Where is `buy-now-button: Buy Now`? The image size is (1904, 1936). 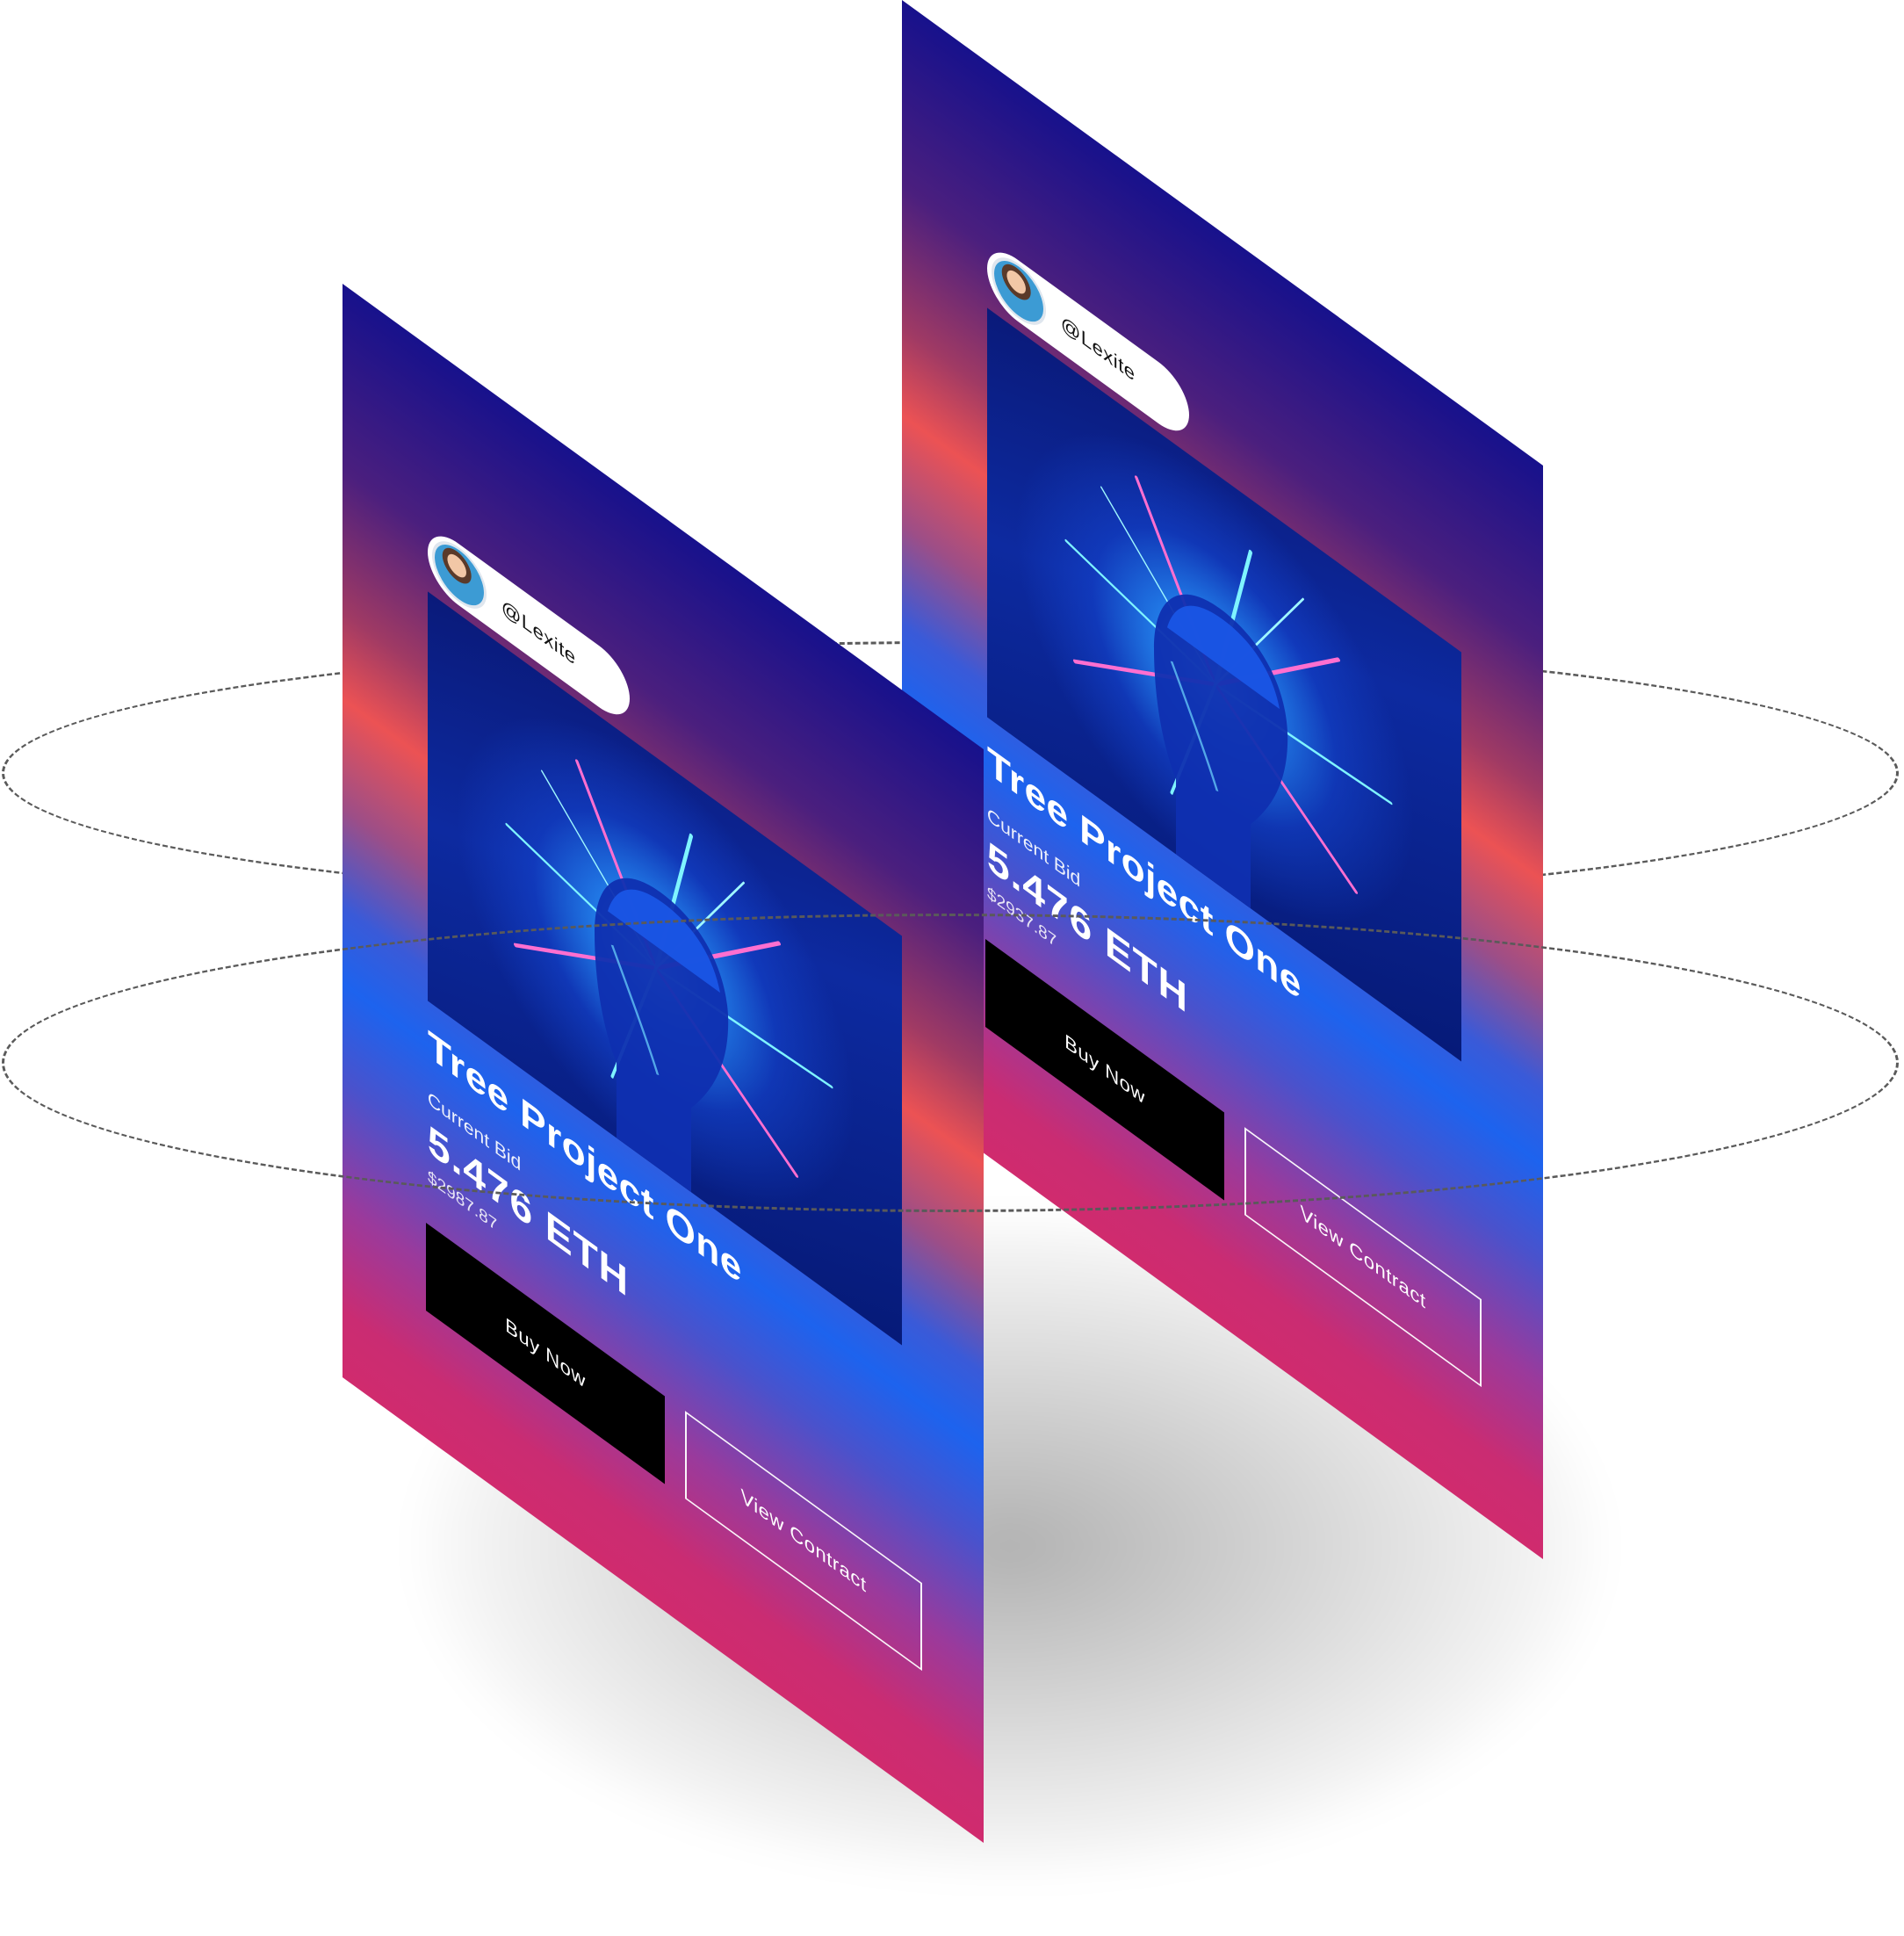 buy-now-button: Buy Now is located at coordinates (545, 1353).